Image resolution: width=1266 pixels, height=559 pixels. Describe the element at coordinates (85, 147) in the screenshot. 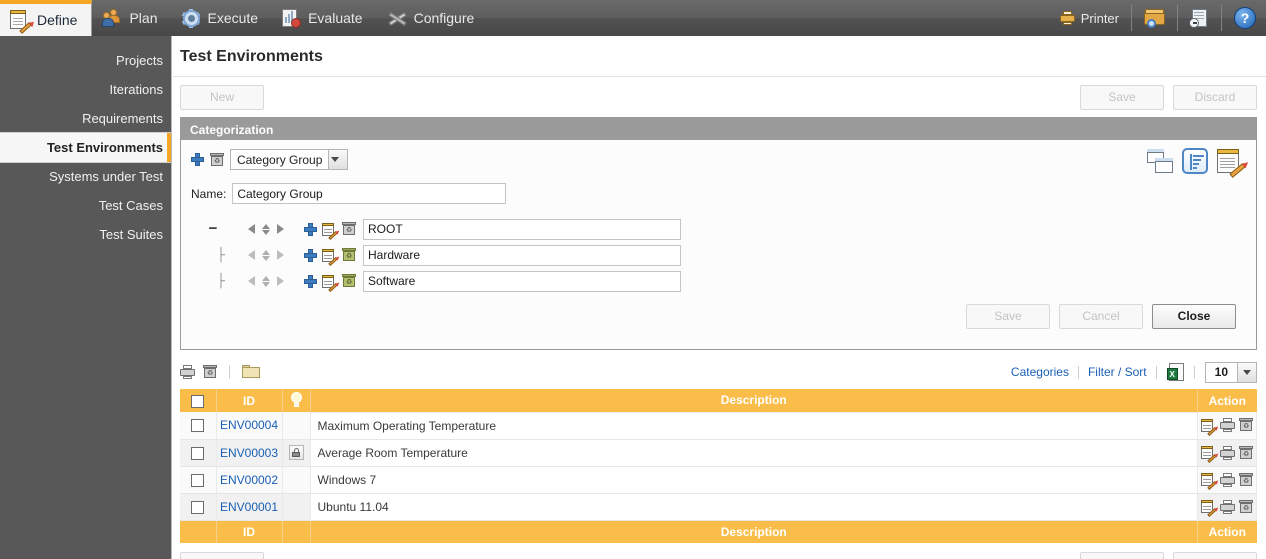

I see `sidebar-item-test-environments: Test Environments` at that location.